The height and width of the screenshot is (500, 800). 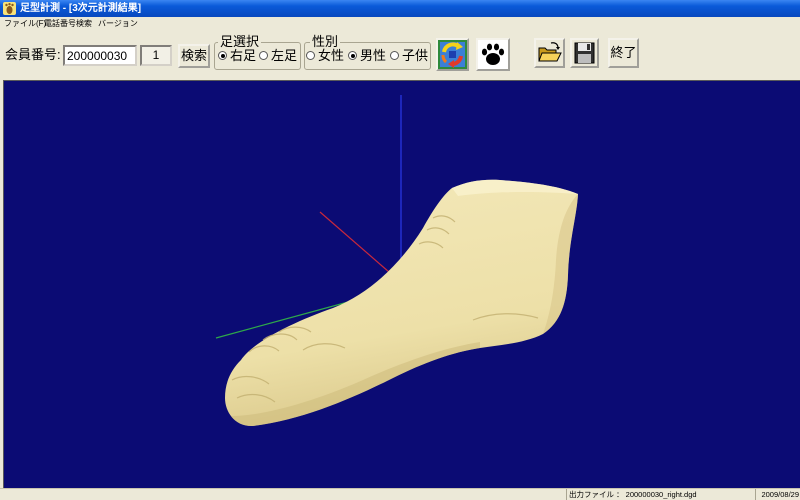 I want to click on paw-print-icon, so click(x=493, y=54).